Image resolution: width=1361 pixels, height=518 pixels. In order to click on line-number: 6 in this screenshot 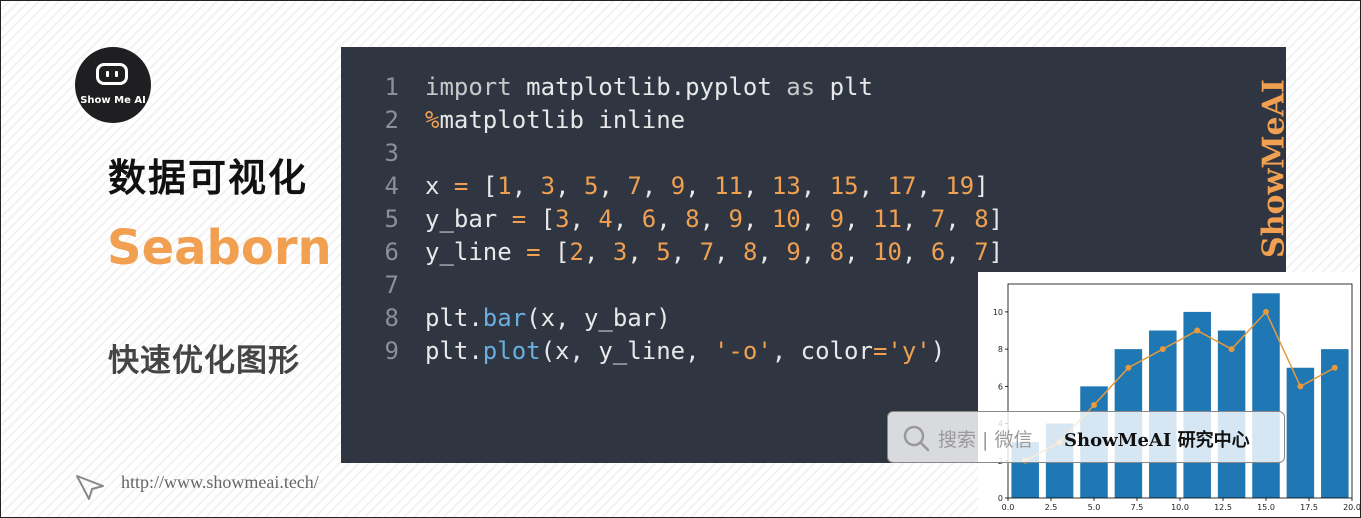, I will do `click(391, 252)`.